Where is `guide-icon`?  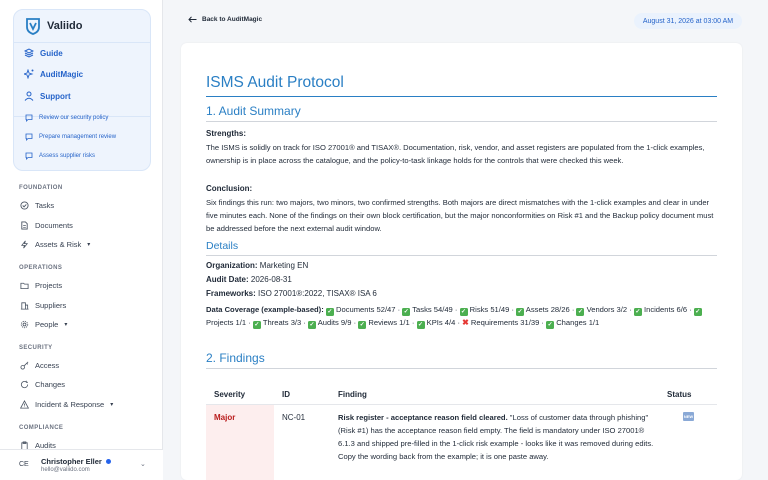 guide-icon is located at coordinates (29, 53).